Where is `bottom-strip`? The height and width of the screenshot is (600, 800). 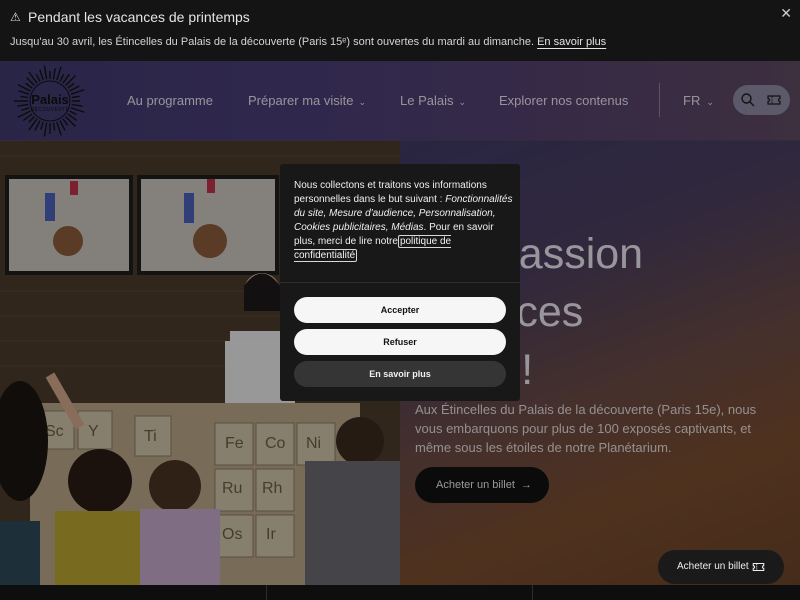 bottom-strip is located at coordinates (400, 592).